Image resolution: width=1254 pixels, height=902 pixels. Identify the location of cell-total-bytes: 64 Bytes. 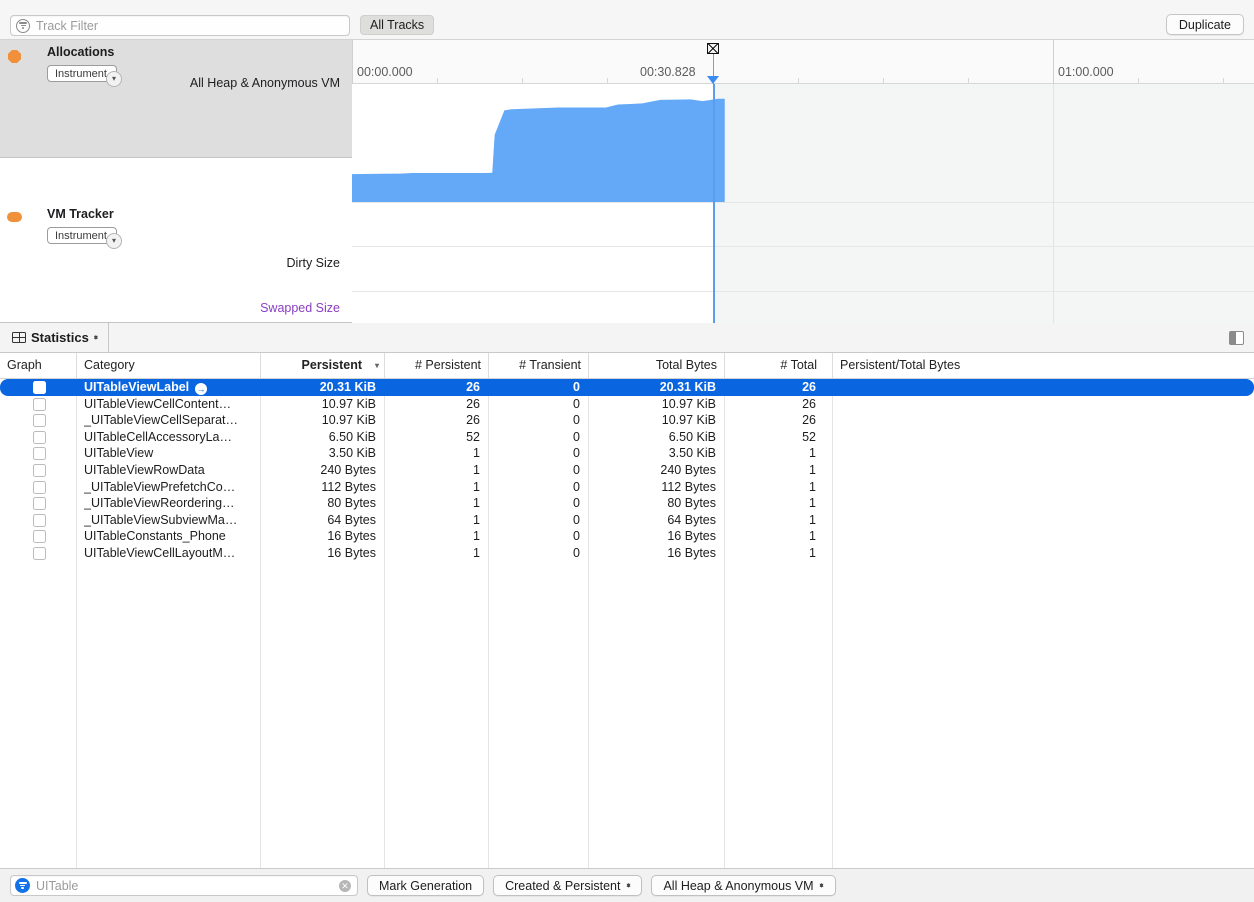
(691, 519).